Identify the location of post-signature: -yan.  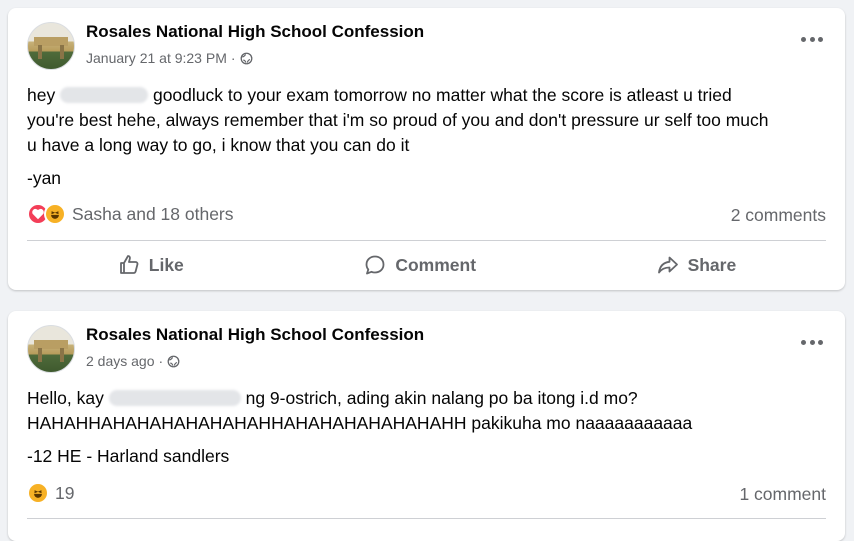
(44, 178).